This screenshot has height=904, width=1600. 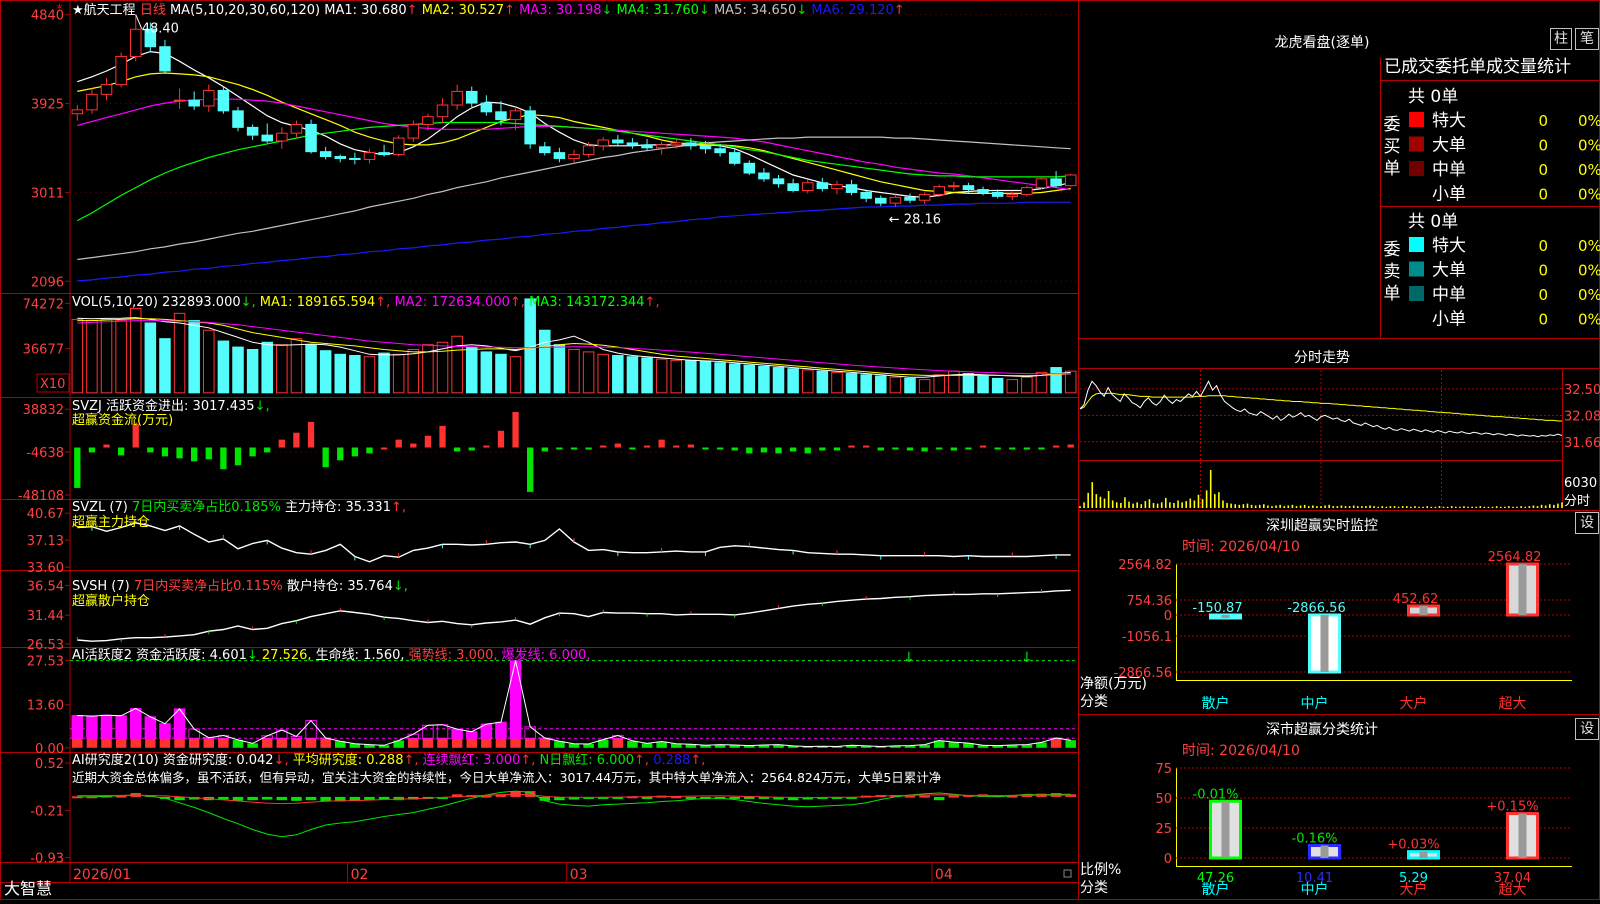 I want to click on act-item-arrow-1: ,, so click(x=311, y=655).